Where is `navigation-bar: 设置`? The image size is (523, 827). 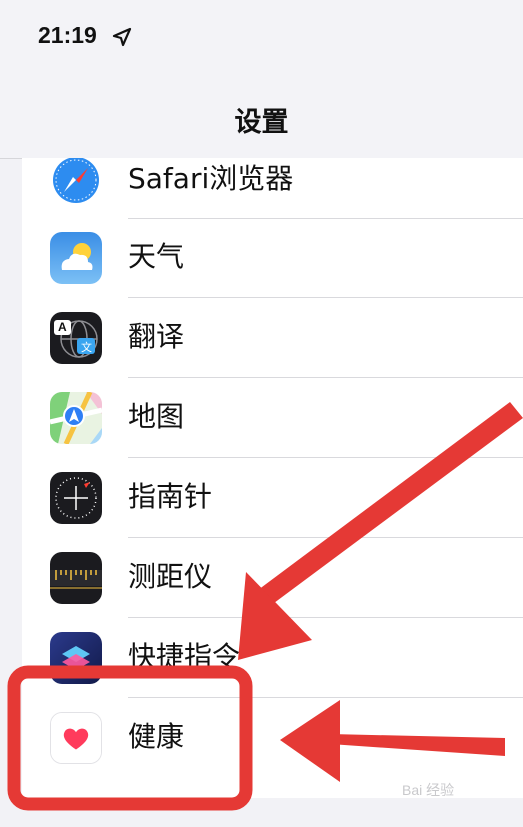
navigation-bar: 设置 is located at coordinates (261, 118).